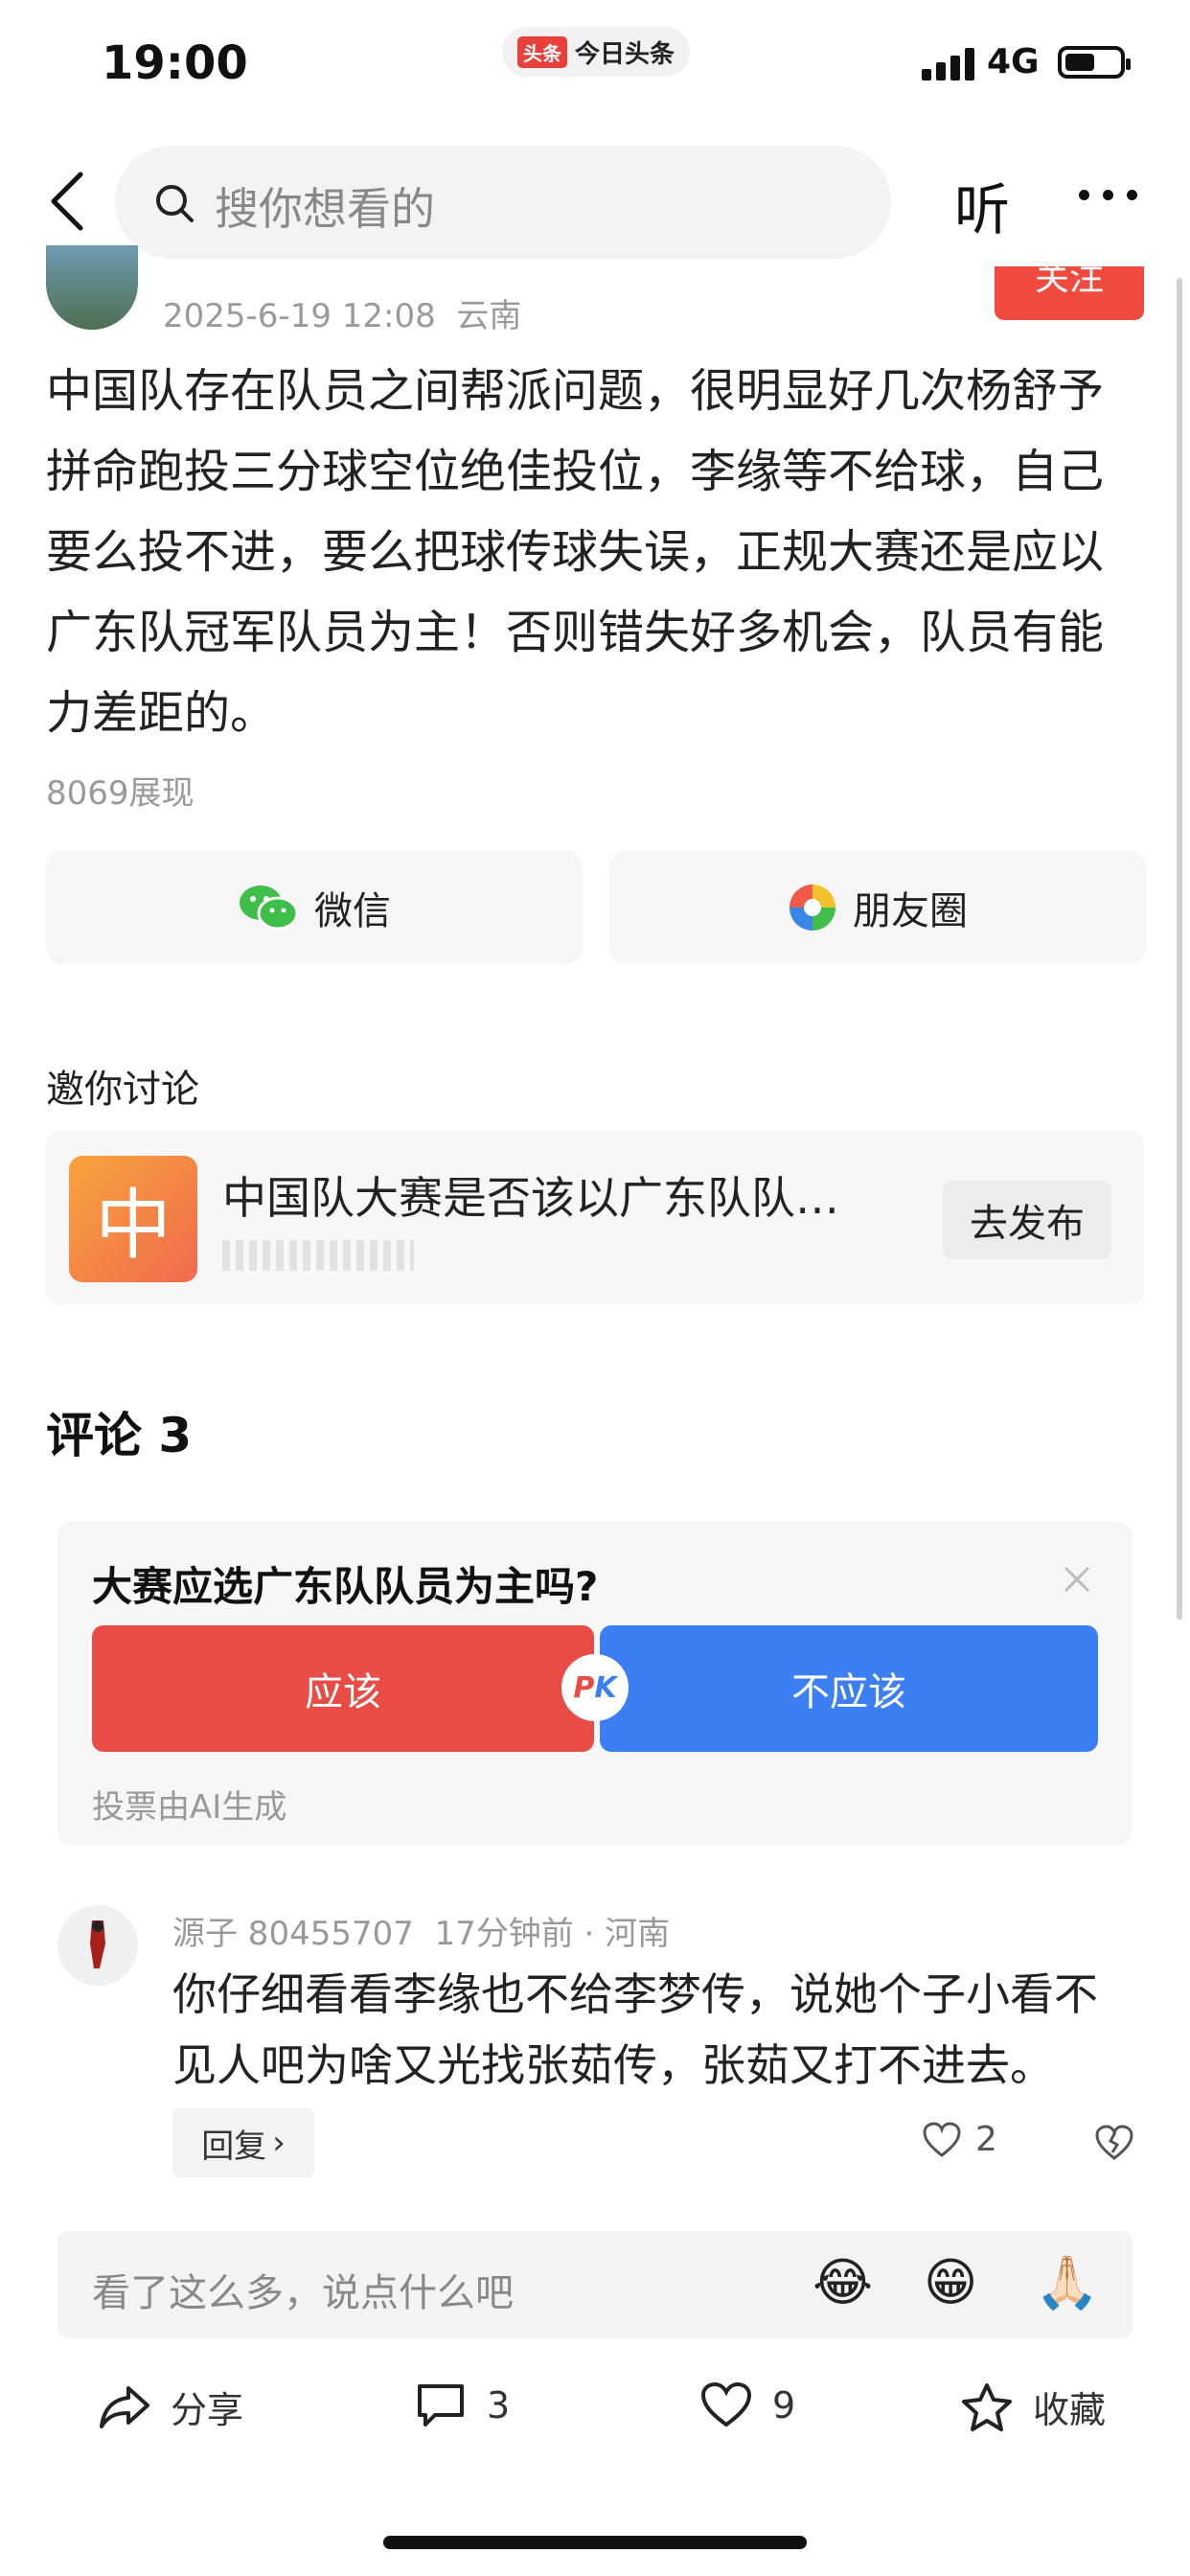  What do you see at coordinates (121, 793) in the screenshot?
I see `view-count: 8069展现` at bounding box center [121, 793].